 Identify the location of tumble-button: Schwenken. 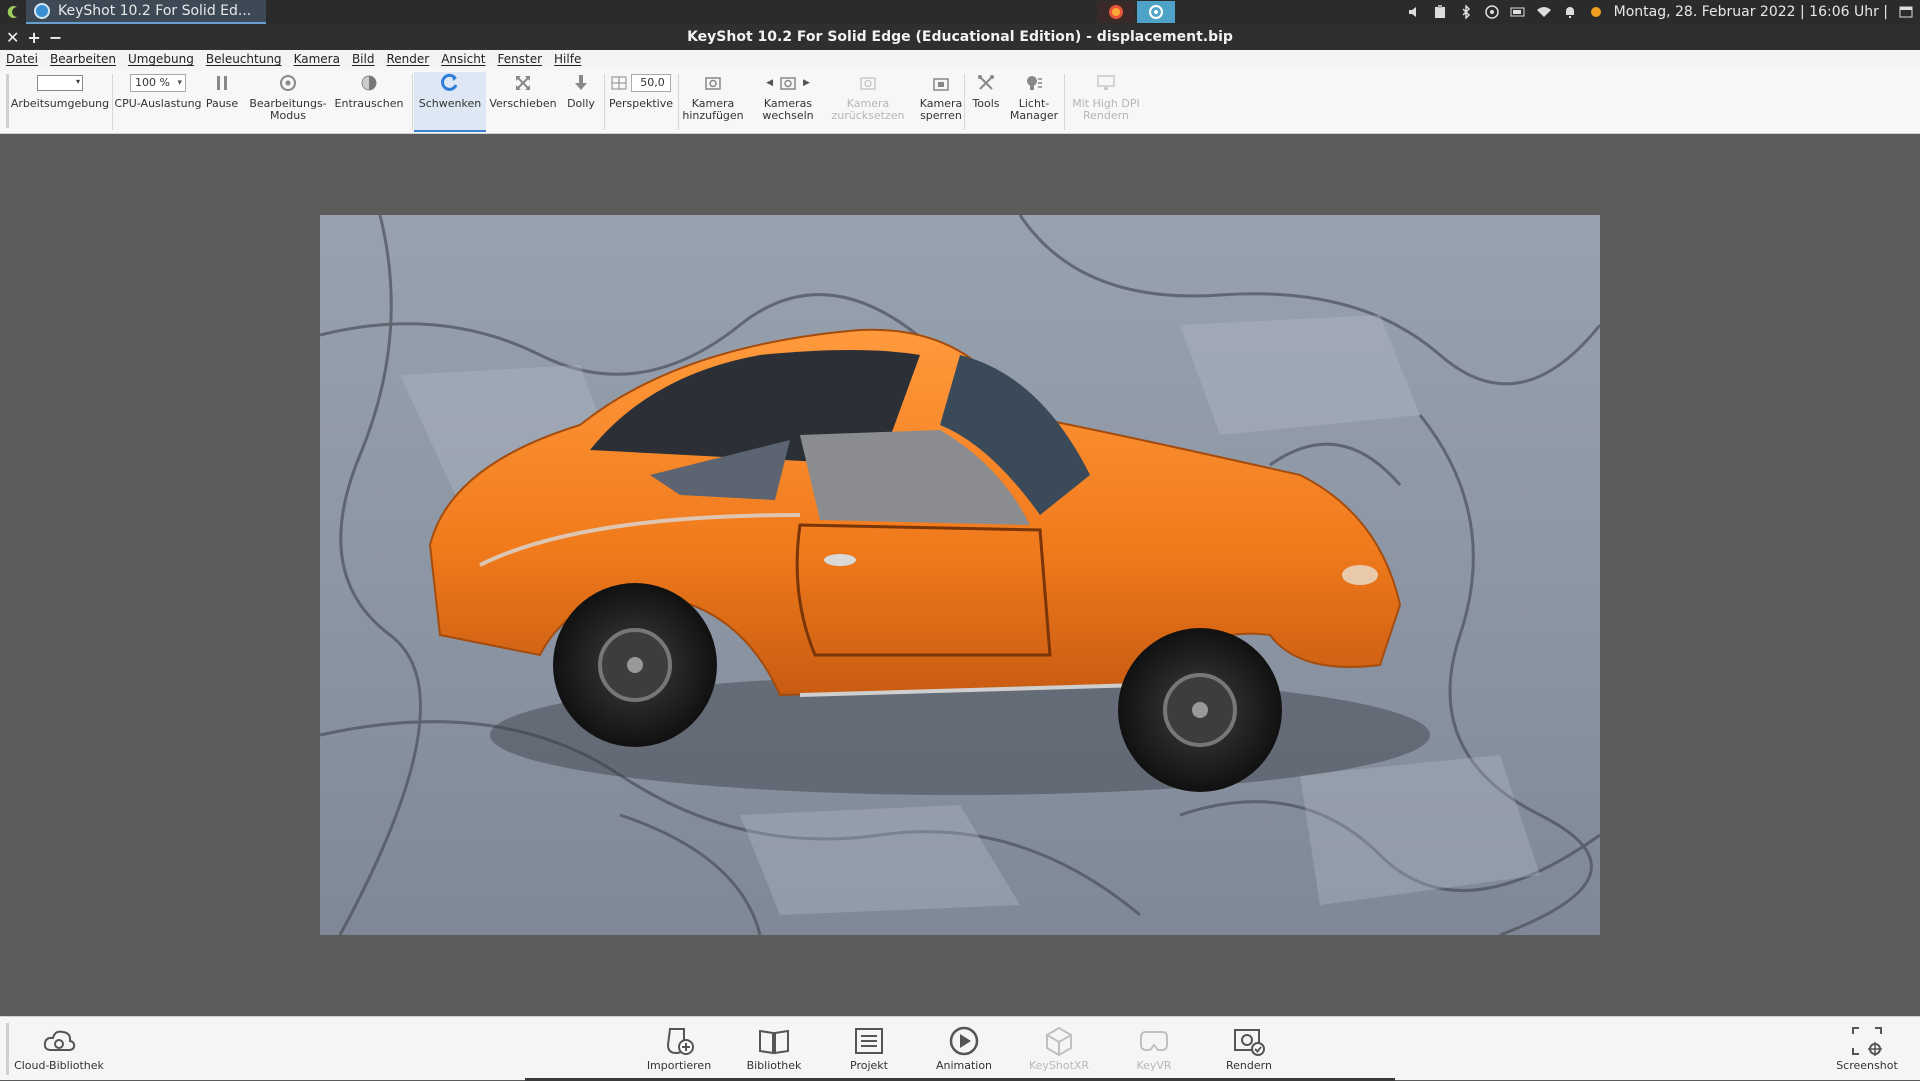
(450, 102).